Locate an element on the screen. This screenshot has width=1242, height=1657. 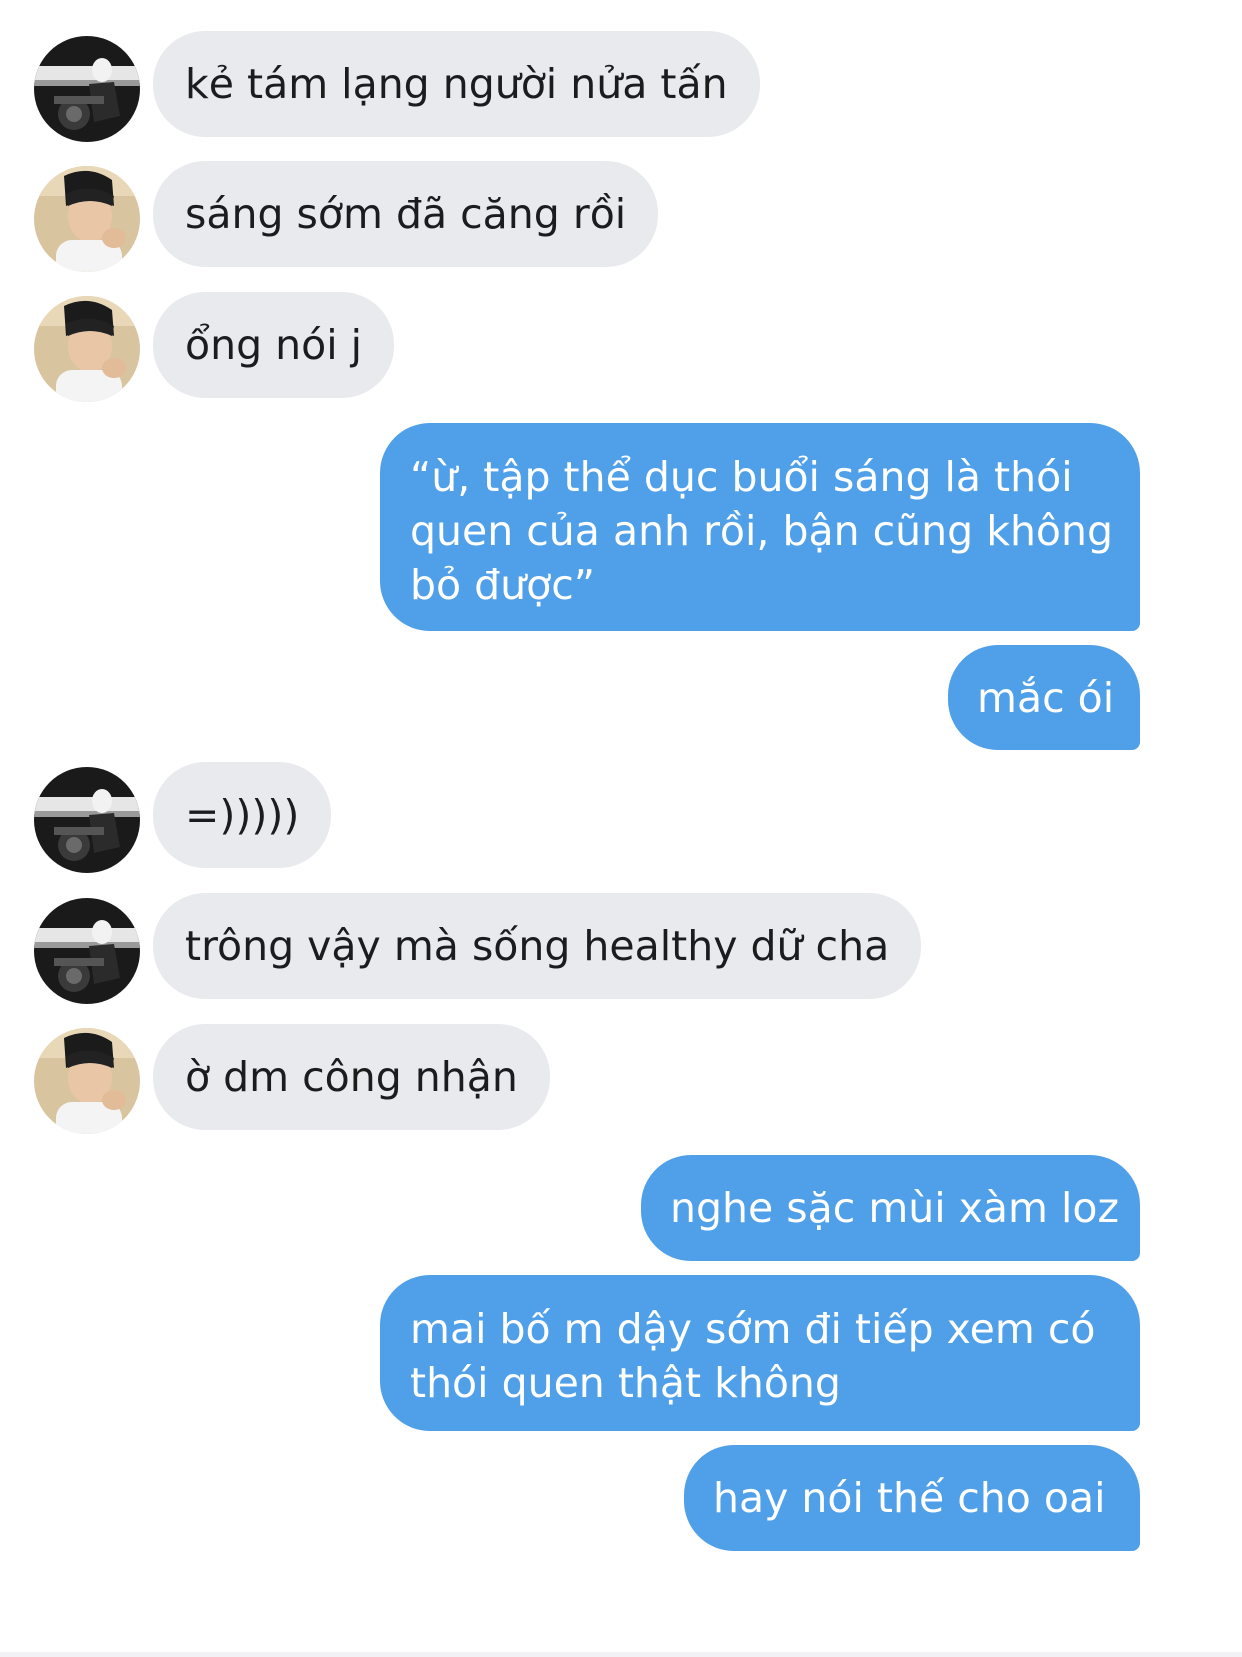
message-text-line: thói quen thật không is located at coordinates (625, 1383).